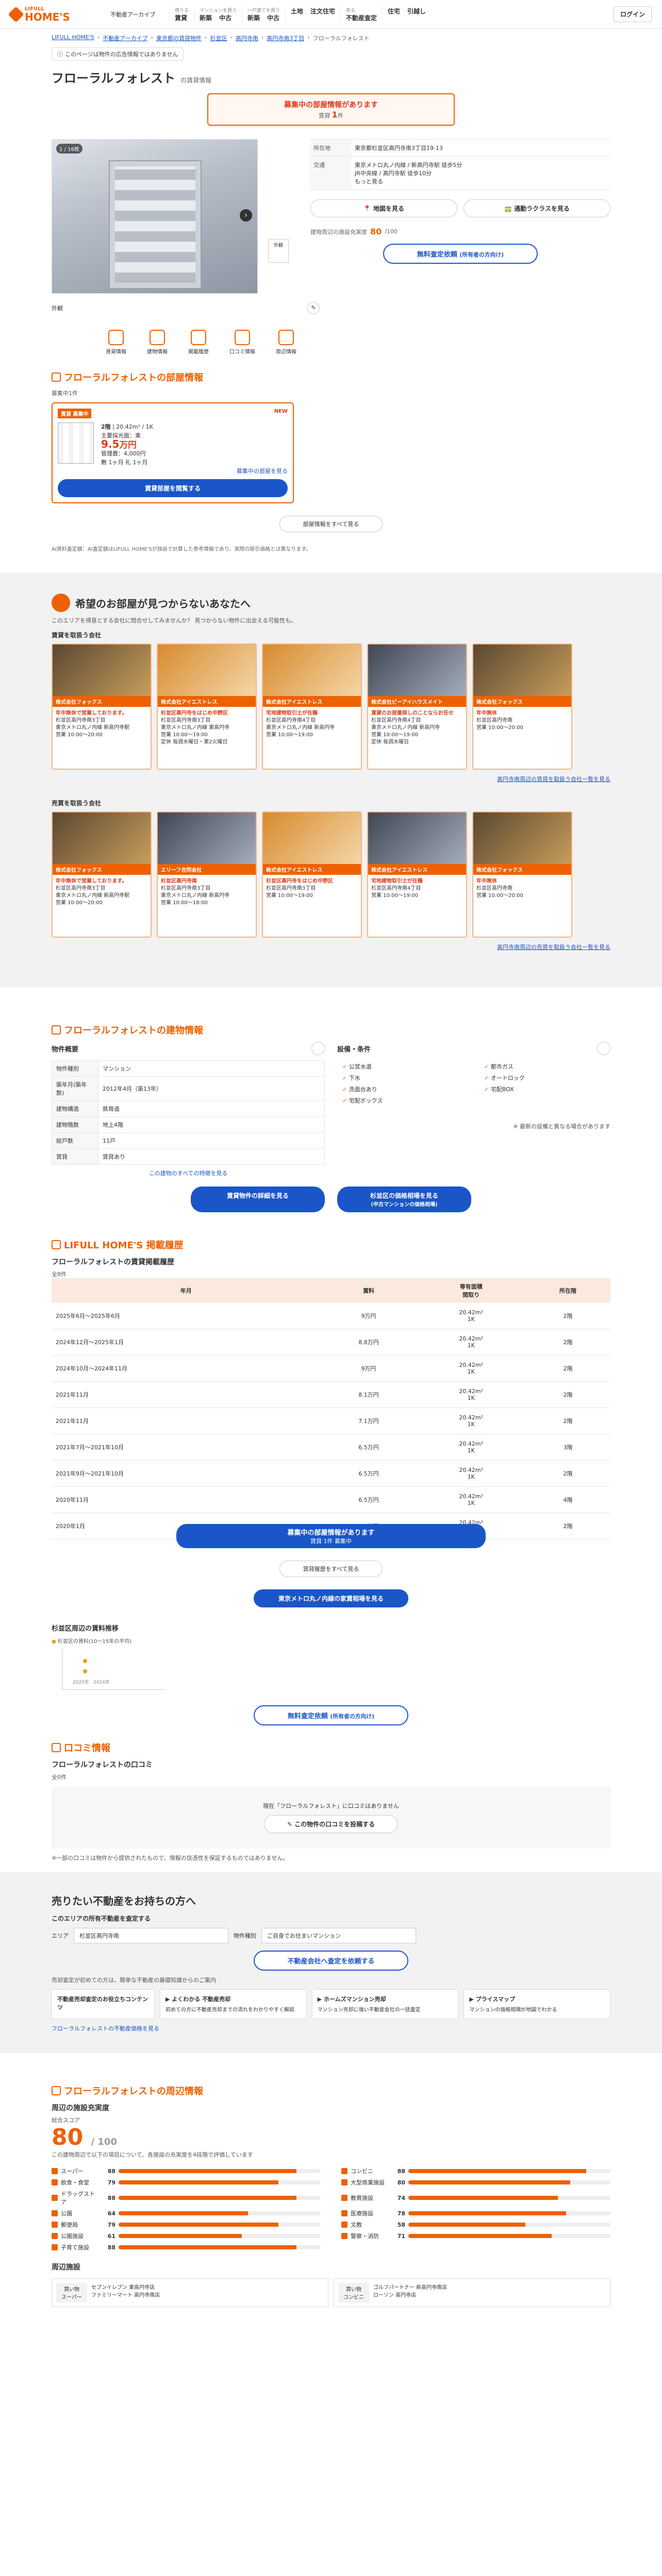 The height and width of the screenshot is (2576, 662). Describe the element at coordinates (331, 109) in the screenshot. I see `vacancy-promo: 募集中の部屋情報があります 賃貸 1件` at that location.